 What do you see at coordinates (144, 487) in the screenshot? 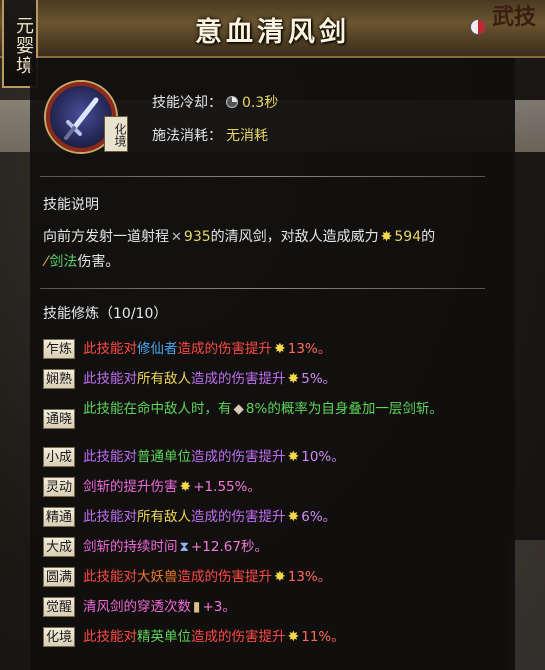
I see `row-text: 的提升伤害` at bounding box center [144, 487].